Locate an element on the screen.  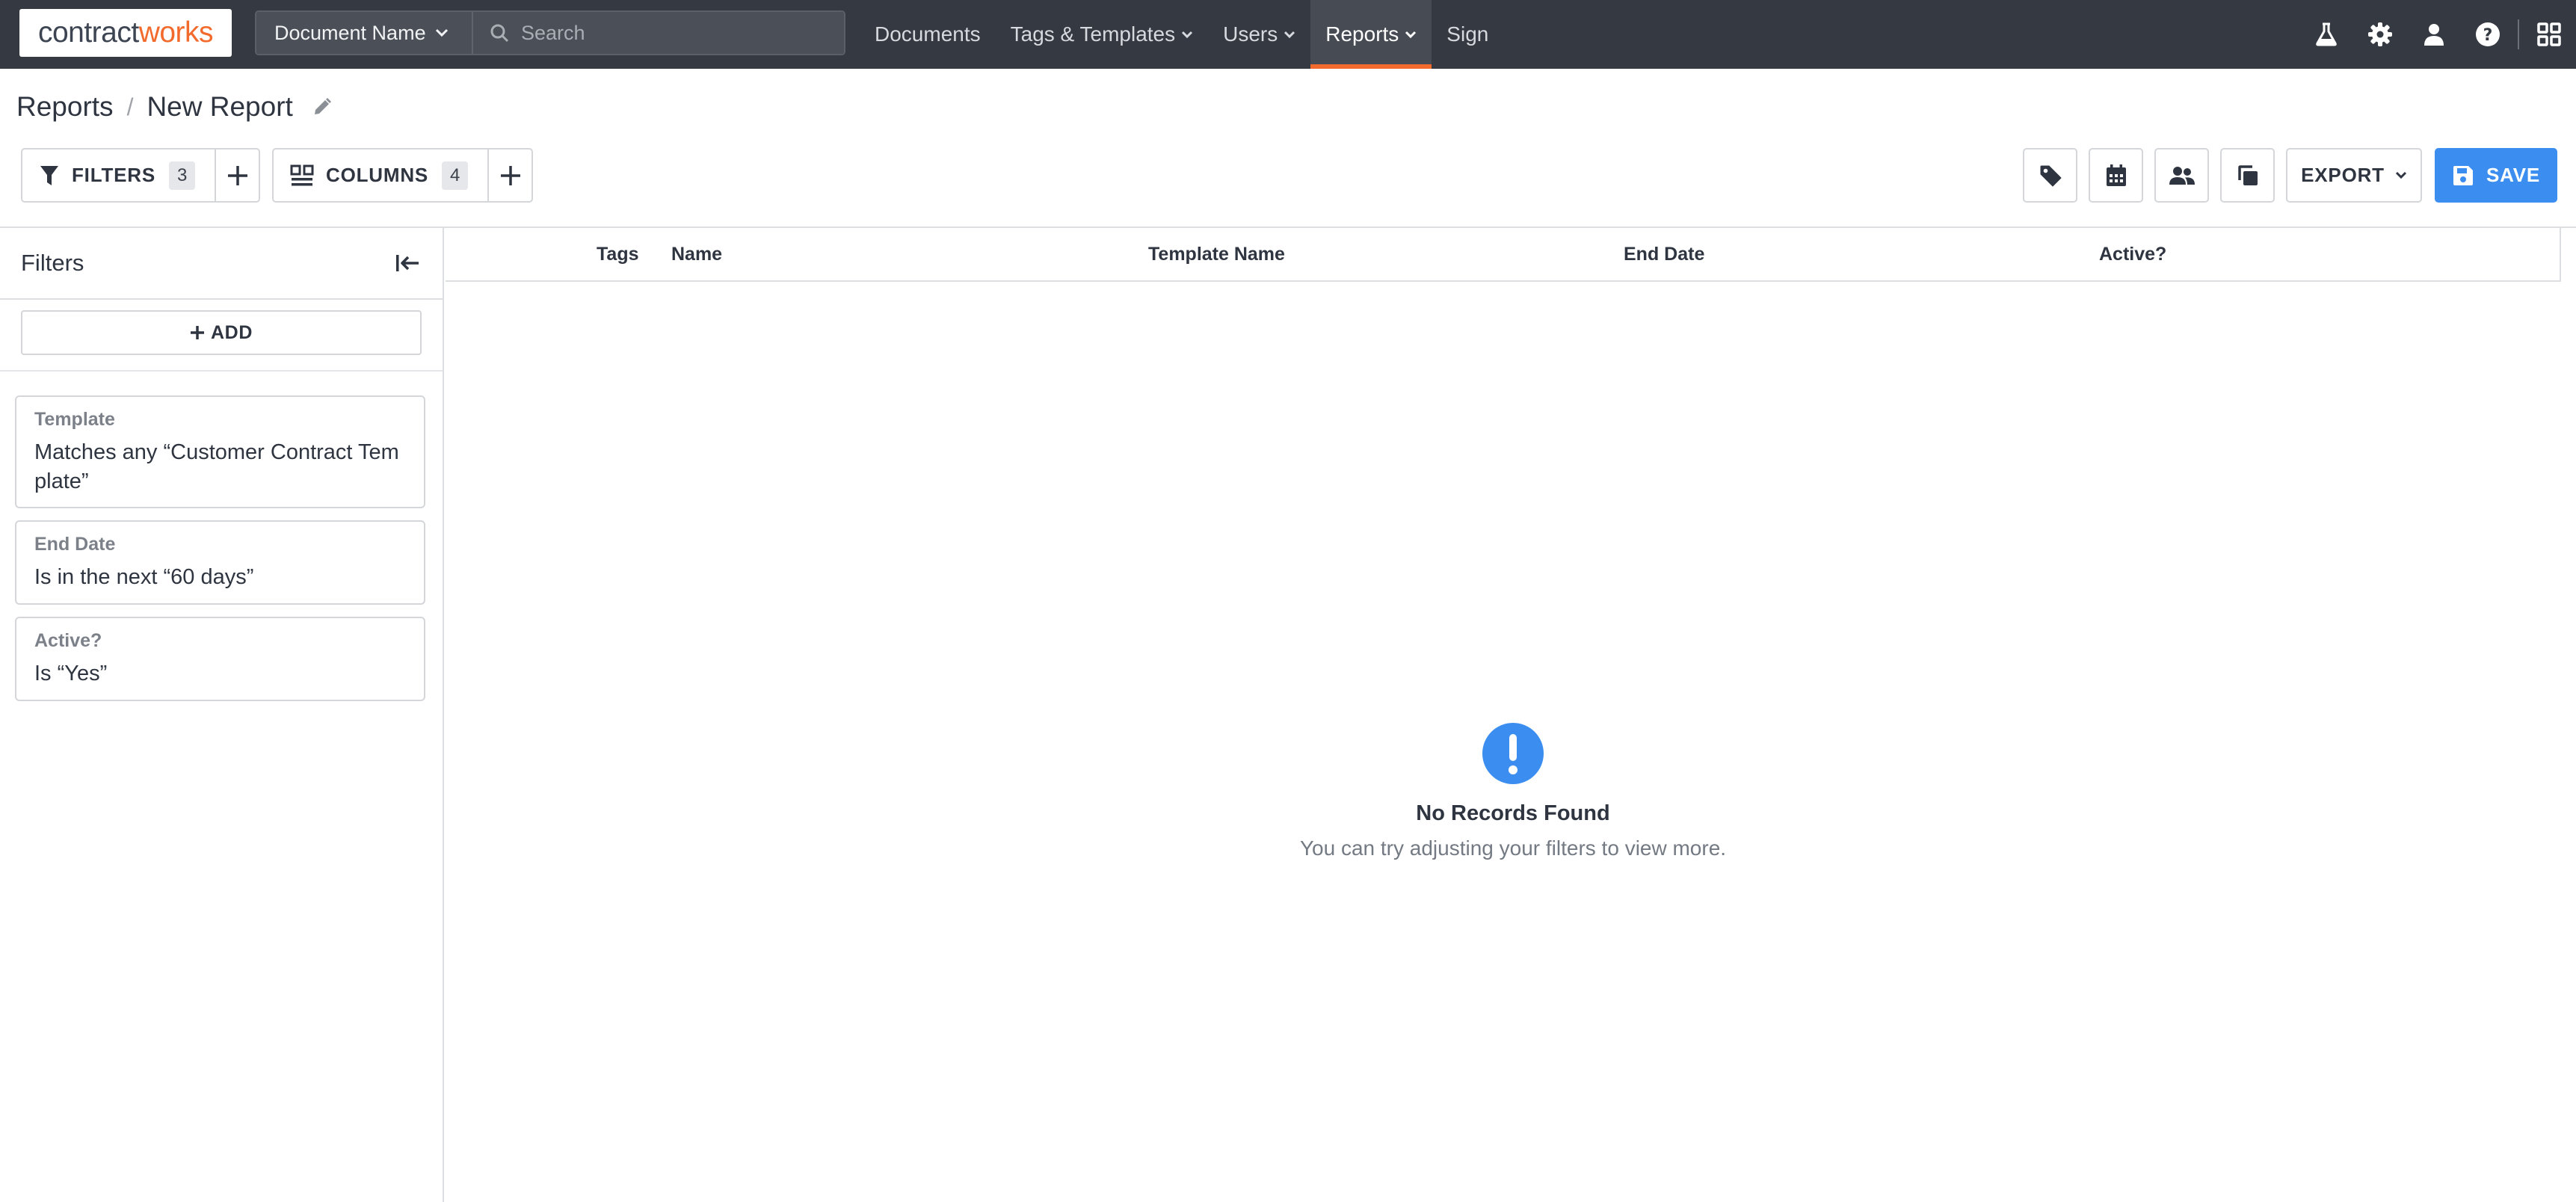
table-header-edge is located at coordinates (2560, 255).